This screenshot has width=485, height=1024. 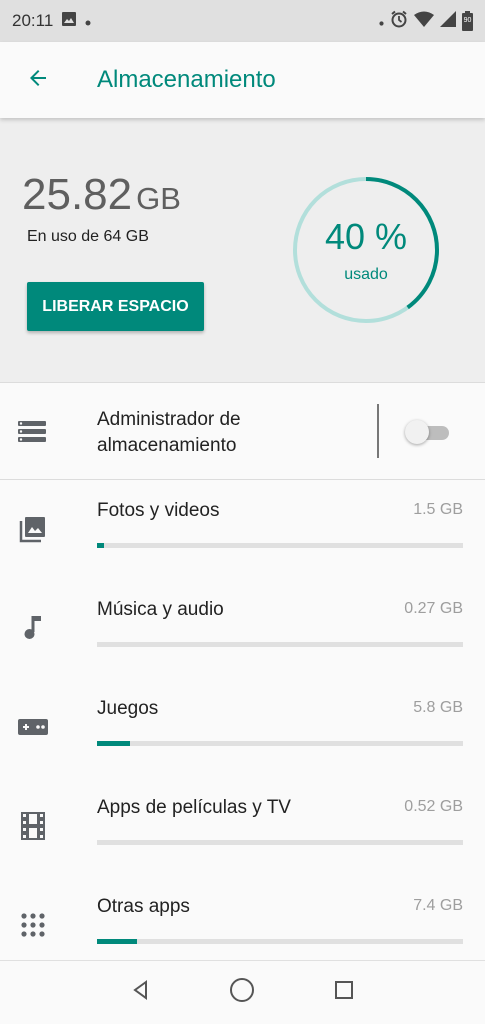 I want to click on nav-back-button, so click(x=141, y=993).